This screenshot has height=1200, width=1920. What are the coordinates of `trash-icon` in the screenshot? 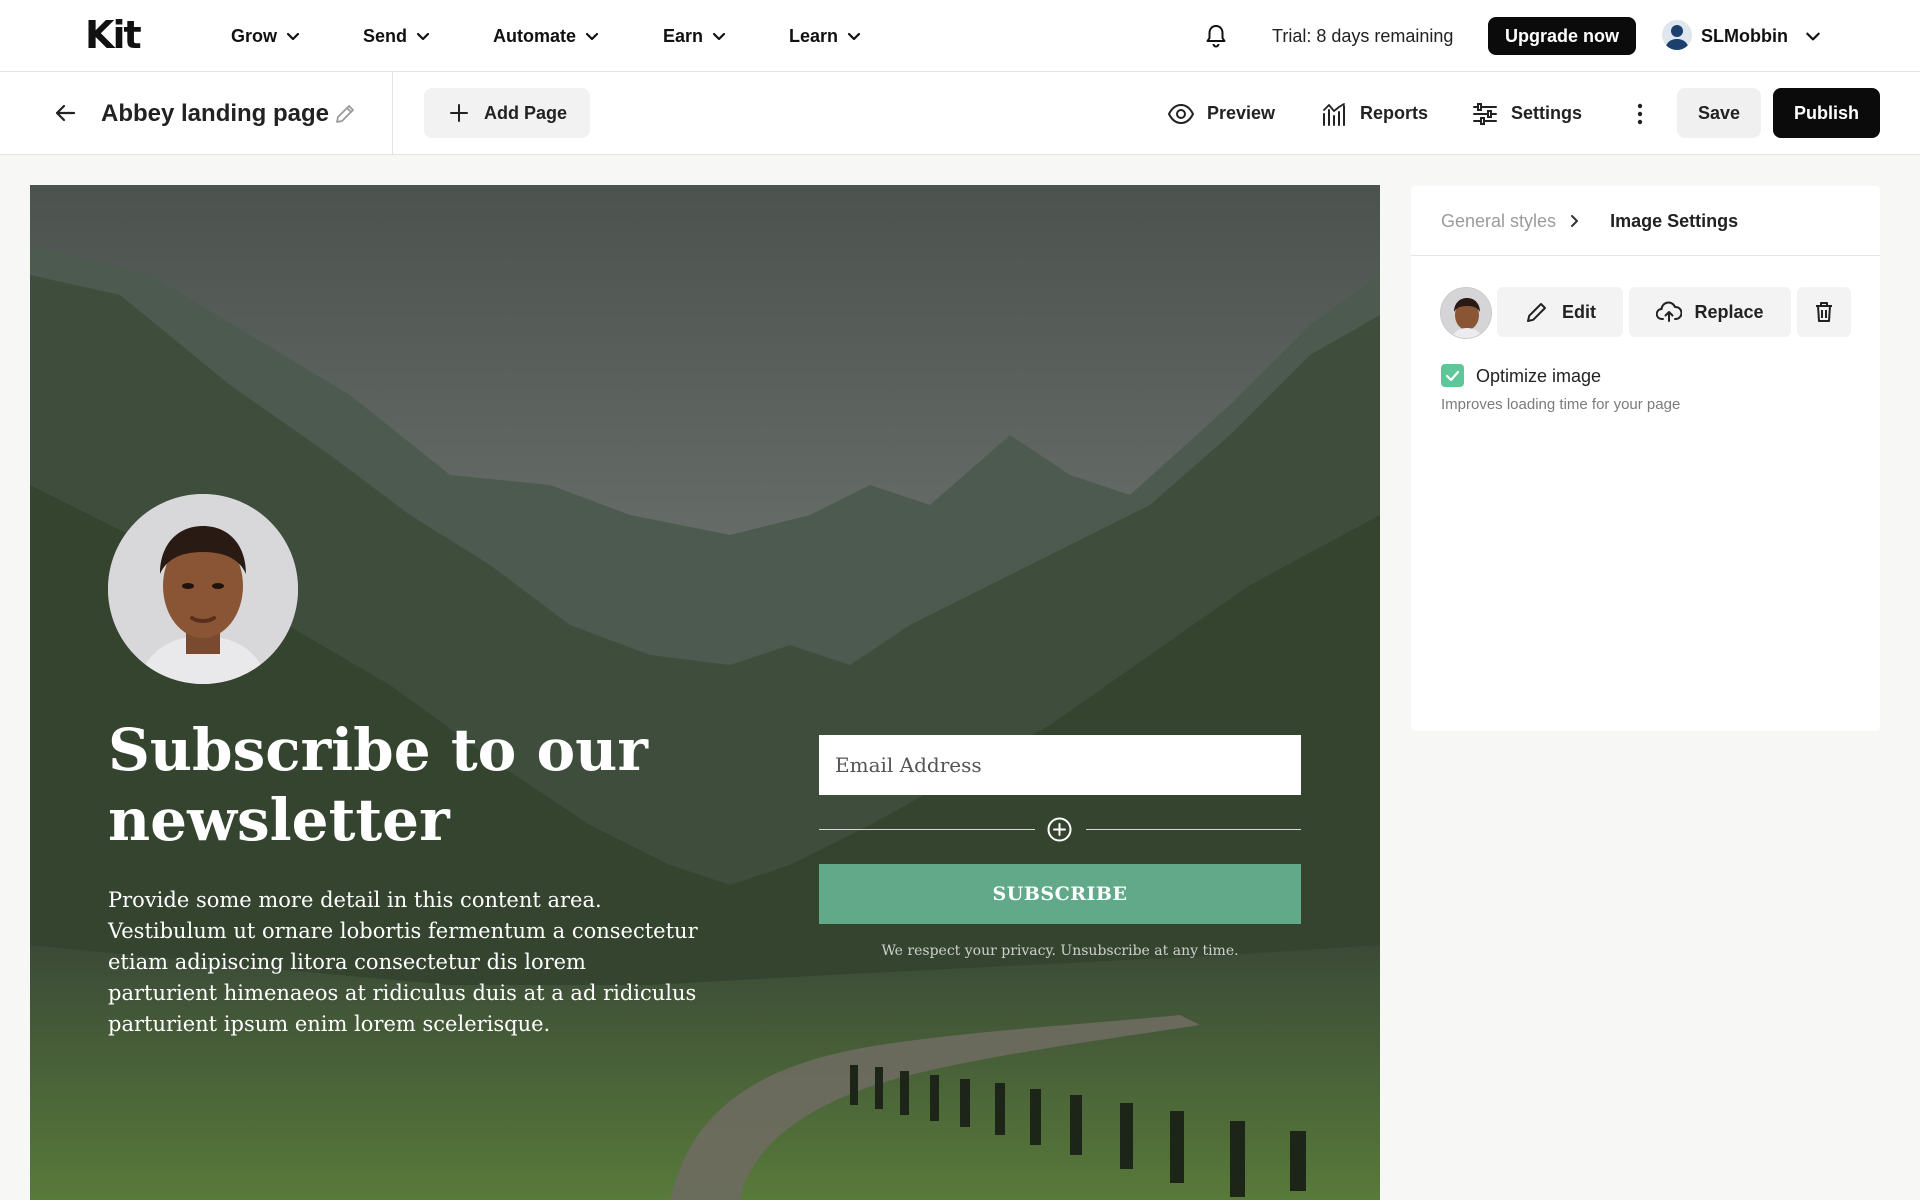 It's located at (1824, 312).